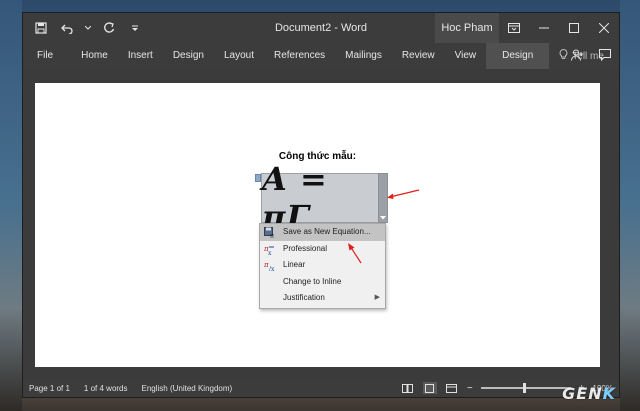  I want to click on watermark-accent: K, so click(609, 393).